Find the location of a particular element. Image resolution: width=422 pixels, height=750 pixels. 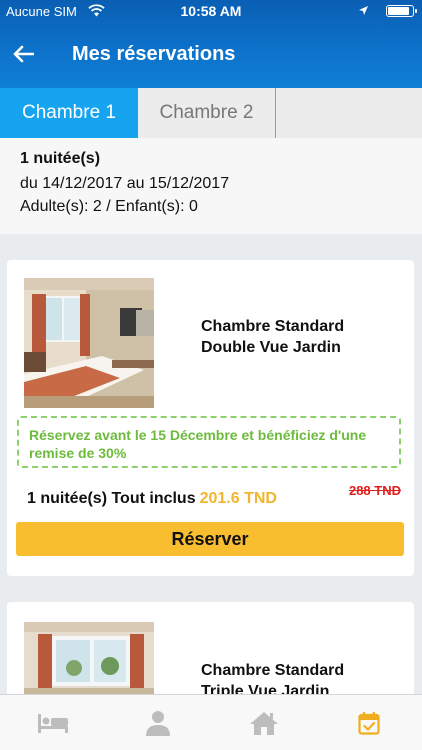

bottom-nav is located at coordinates (211, 722).